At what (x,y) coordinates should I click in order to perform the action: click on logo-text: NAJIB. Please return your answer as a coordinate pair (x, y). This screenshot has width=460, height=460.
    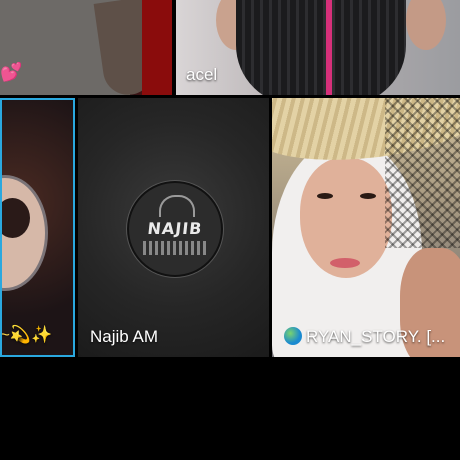
    Looking at the image, I should click on (175, 228).